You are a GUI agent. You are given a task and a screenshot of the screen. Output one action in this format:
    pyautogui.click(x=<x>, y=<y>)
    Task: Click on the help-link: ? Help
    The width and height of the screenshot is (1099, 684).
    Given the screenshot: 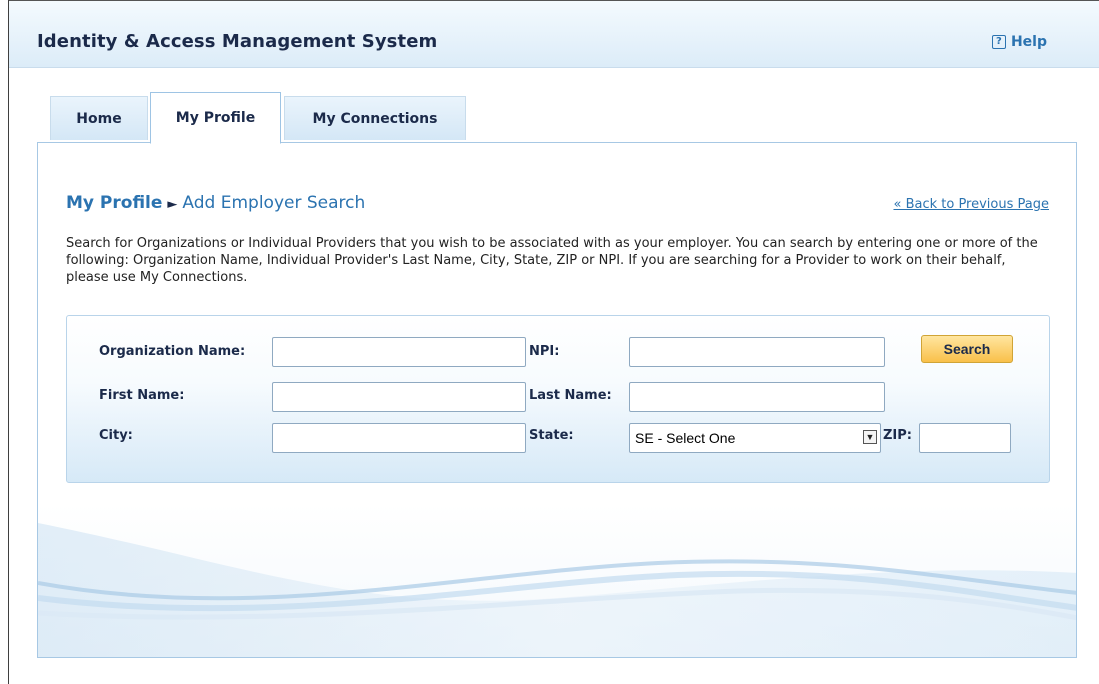 What is the action you would take?
    pyautogui.click(x=1019, y=42)
    